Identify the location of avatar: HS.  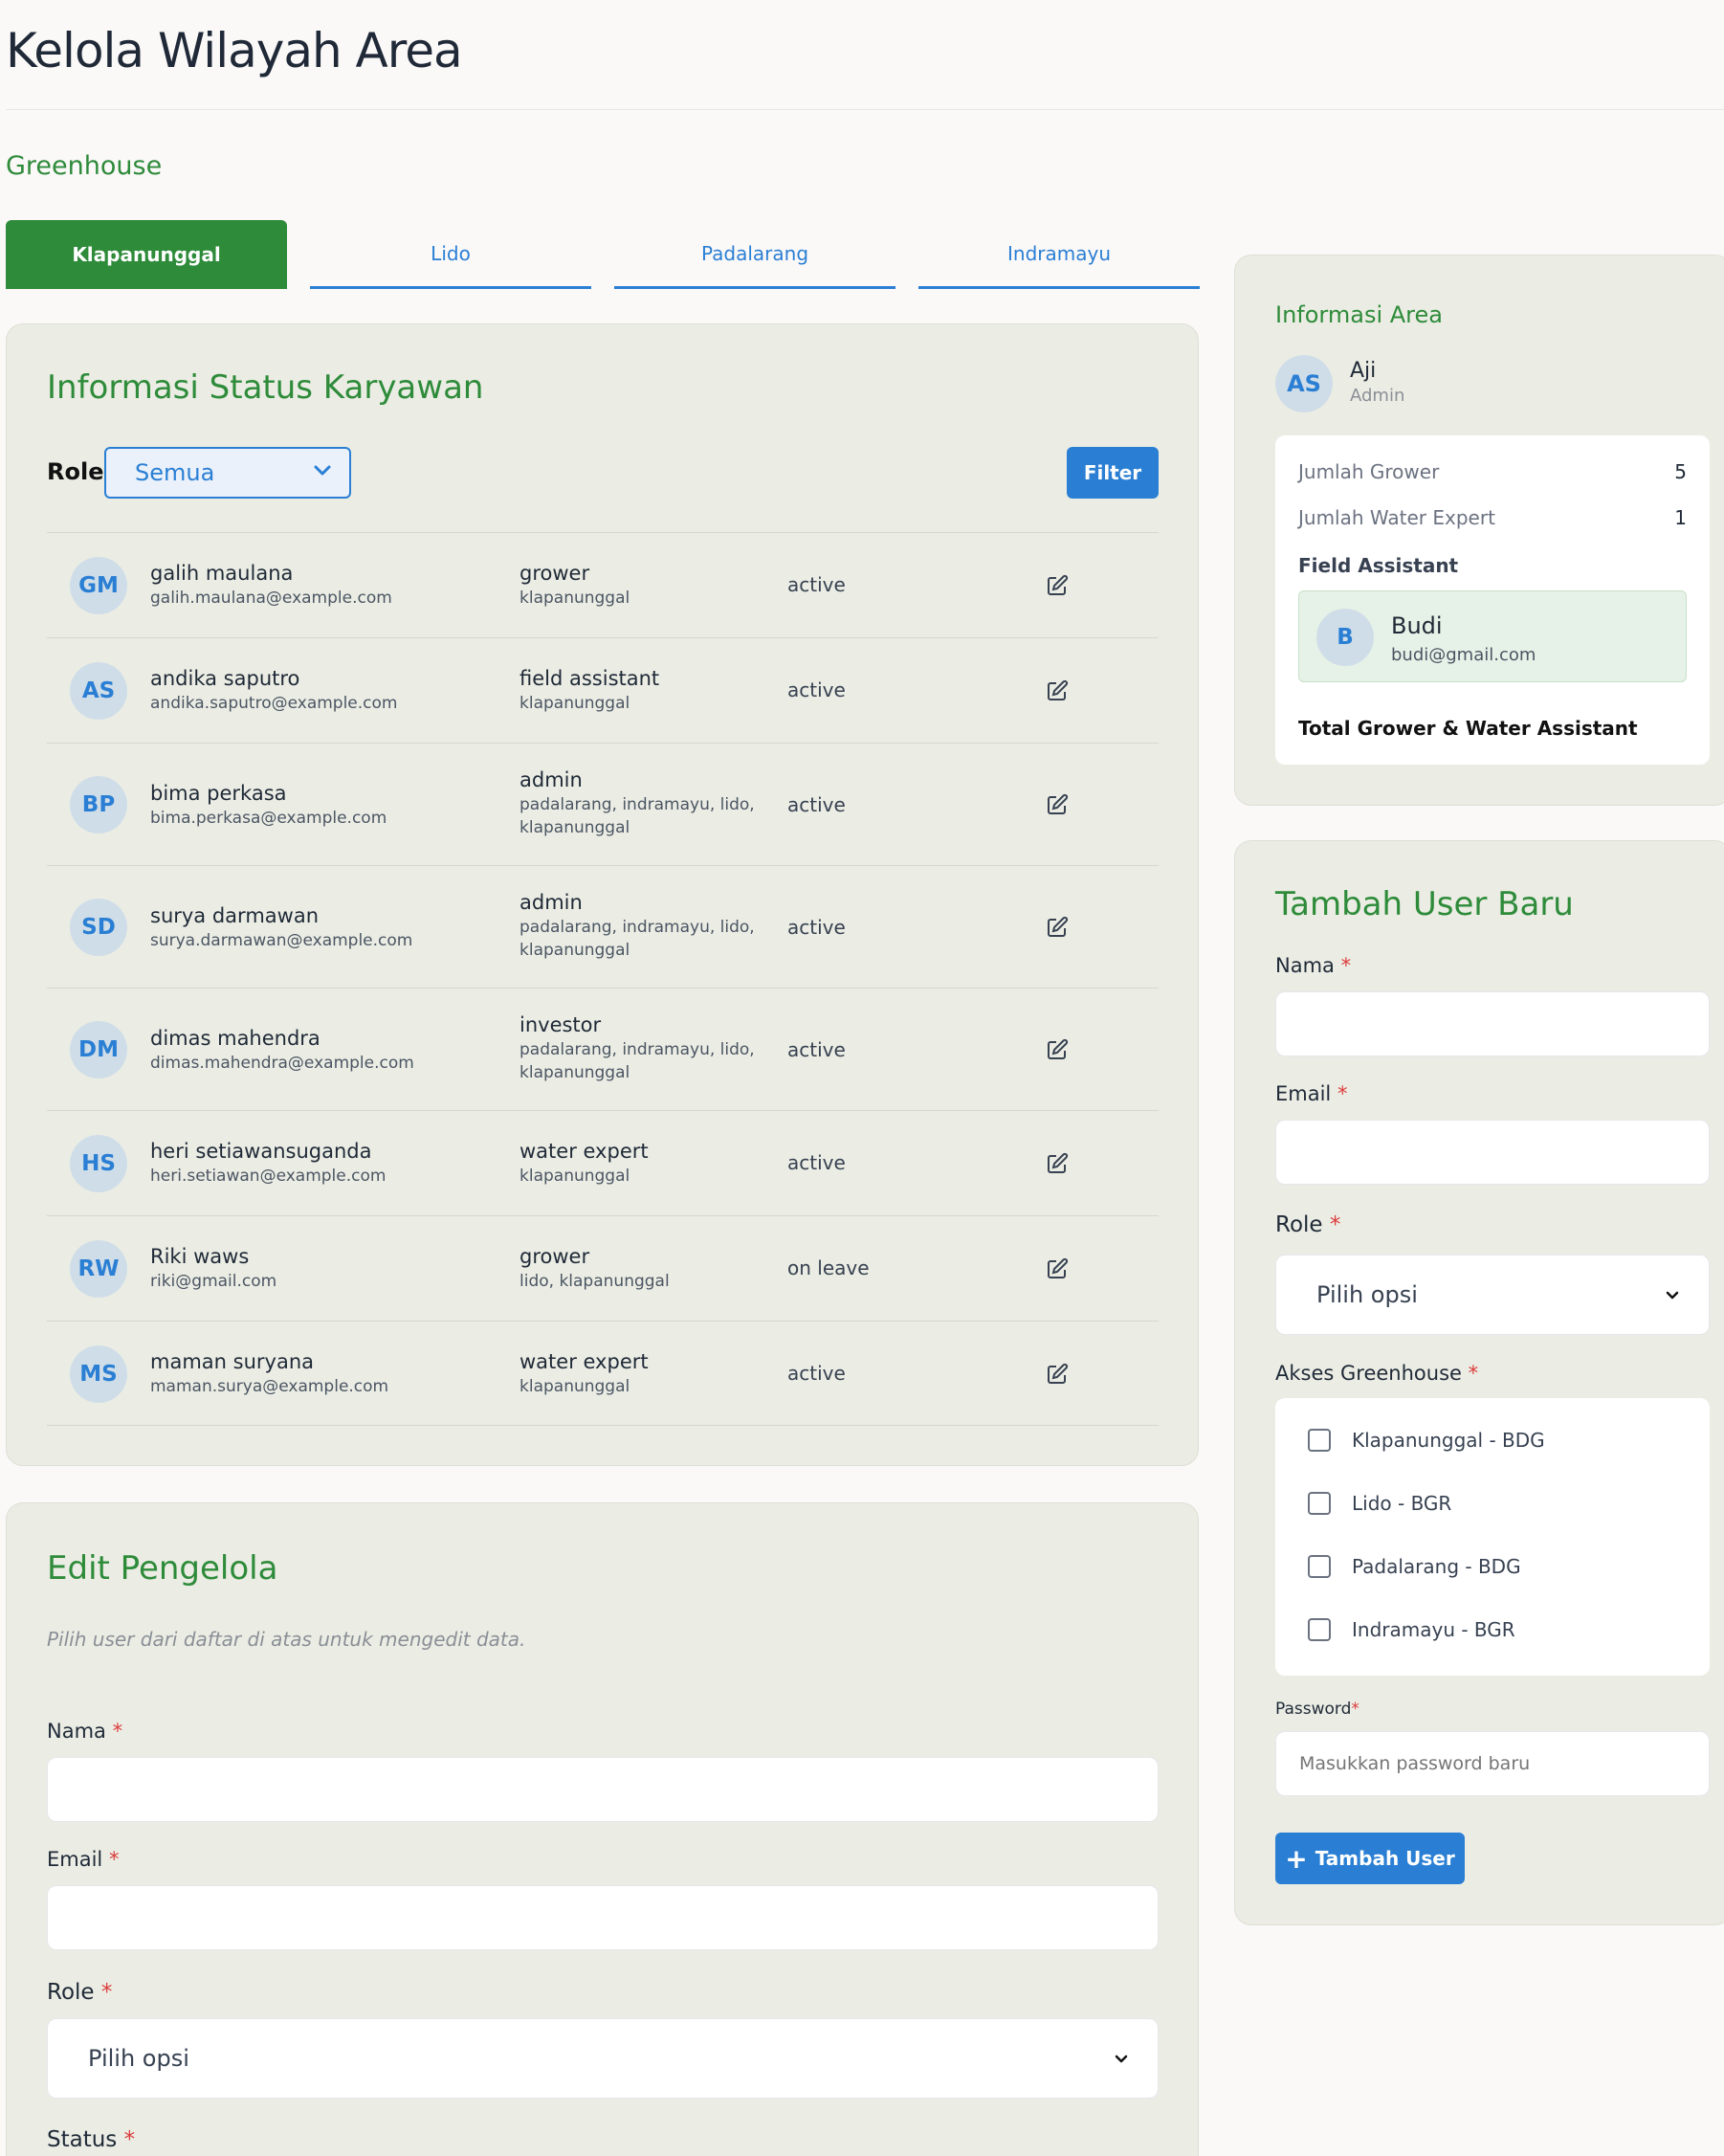
(98, 1163).